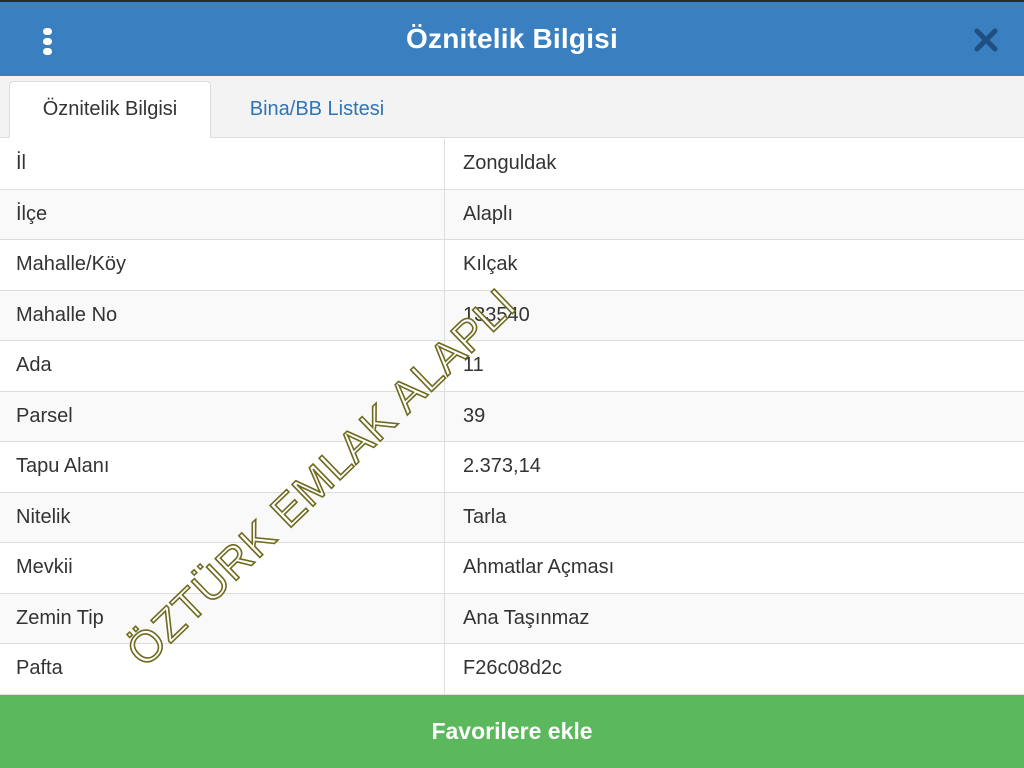  What do you see at coordinates (496, 314) in the screenshot?
I see `attribute-value: 133540` at bounding box center [496, 314].